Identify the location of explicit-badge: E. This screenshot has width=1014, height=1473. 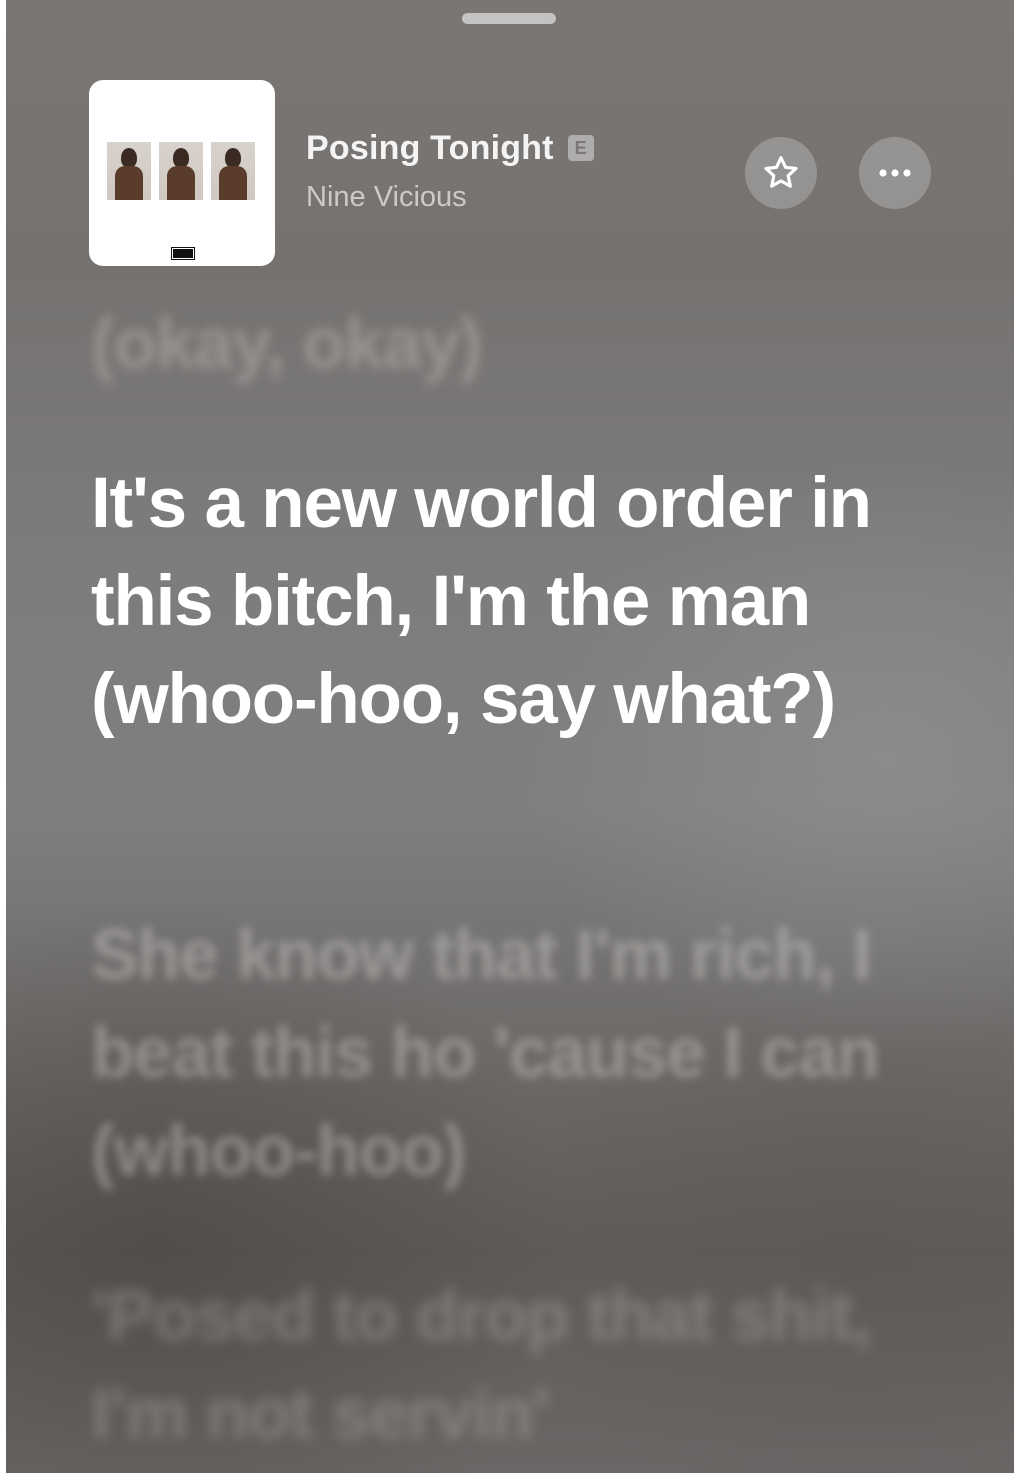
(580, 148).